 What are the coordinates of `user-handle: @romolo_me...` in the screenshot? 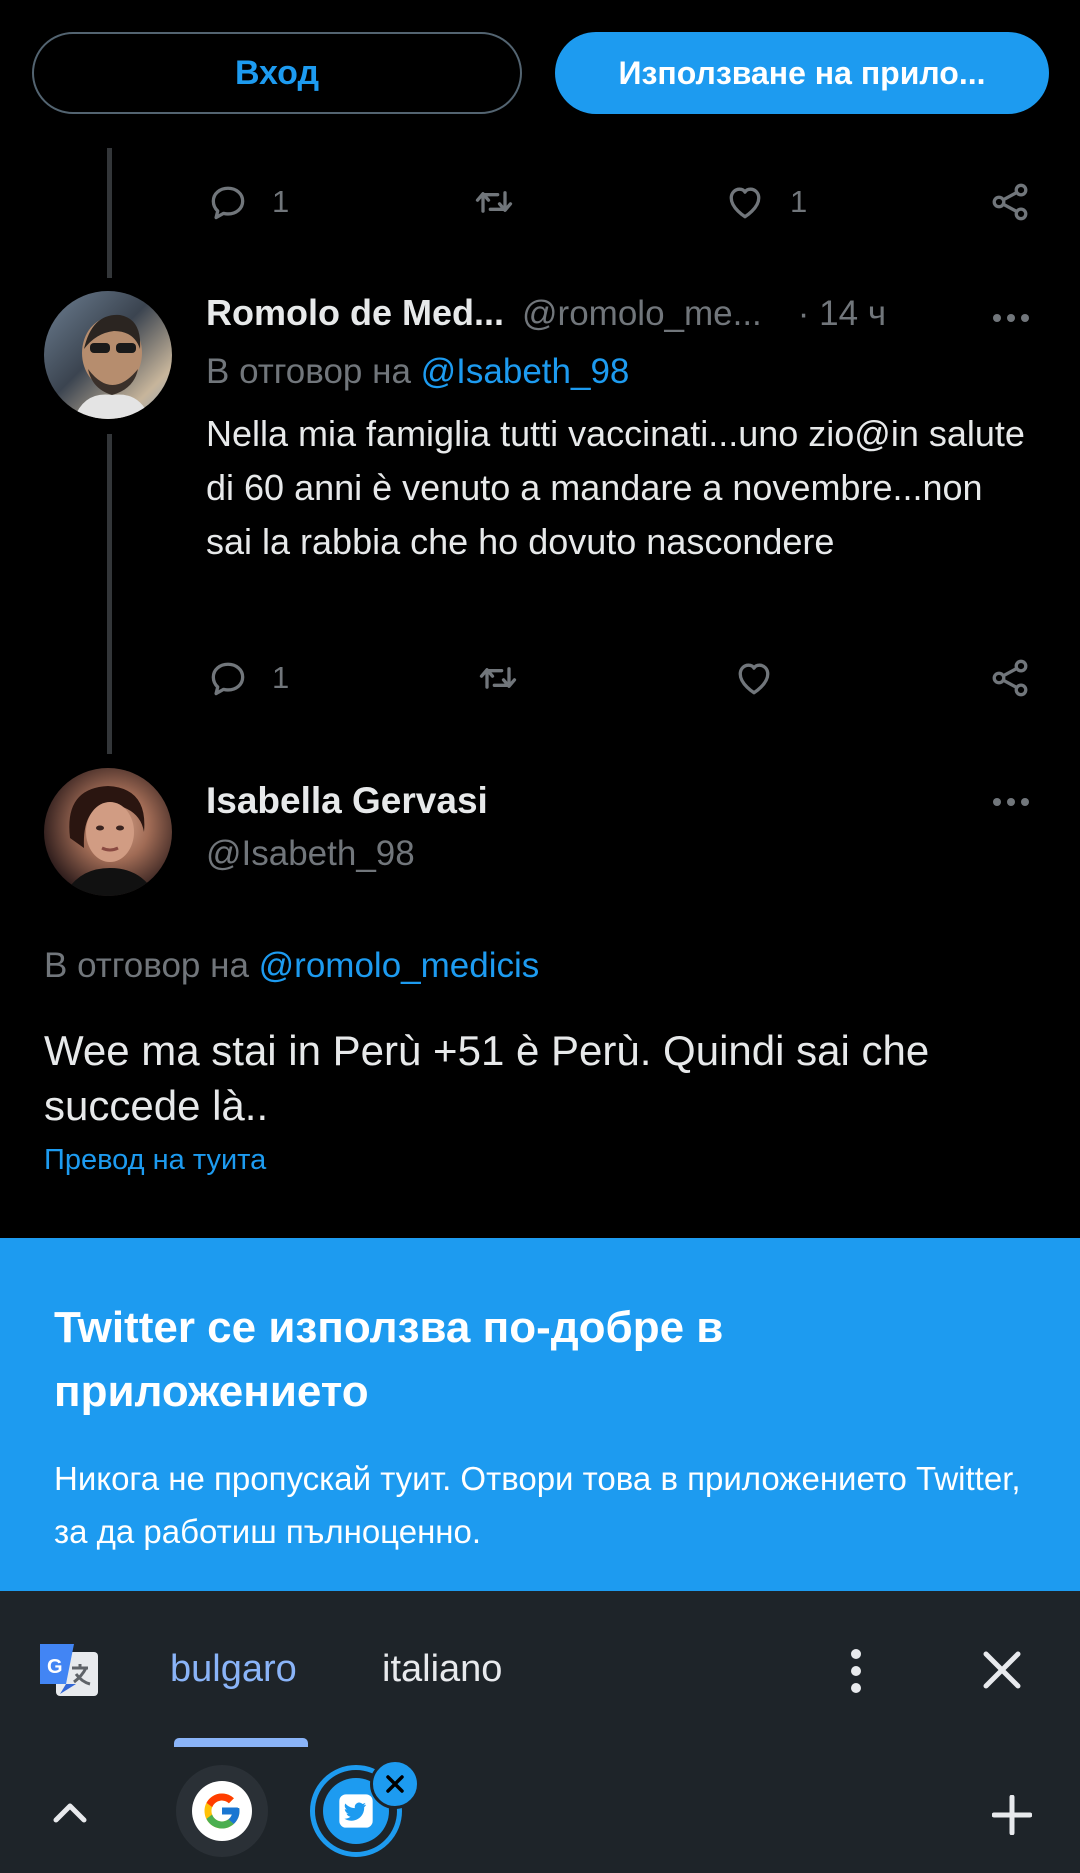 It's located at (642, 314).